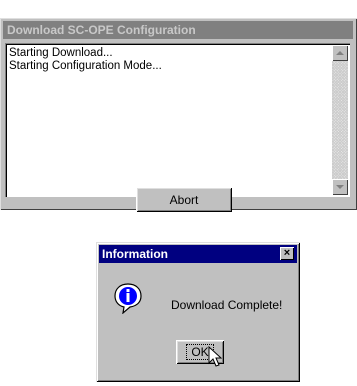 This screenshot has height=386, width=357. I want to click on mouse-pointer-icon, so click(215, 356).